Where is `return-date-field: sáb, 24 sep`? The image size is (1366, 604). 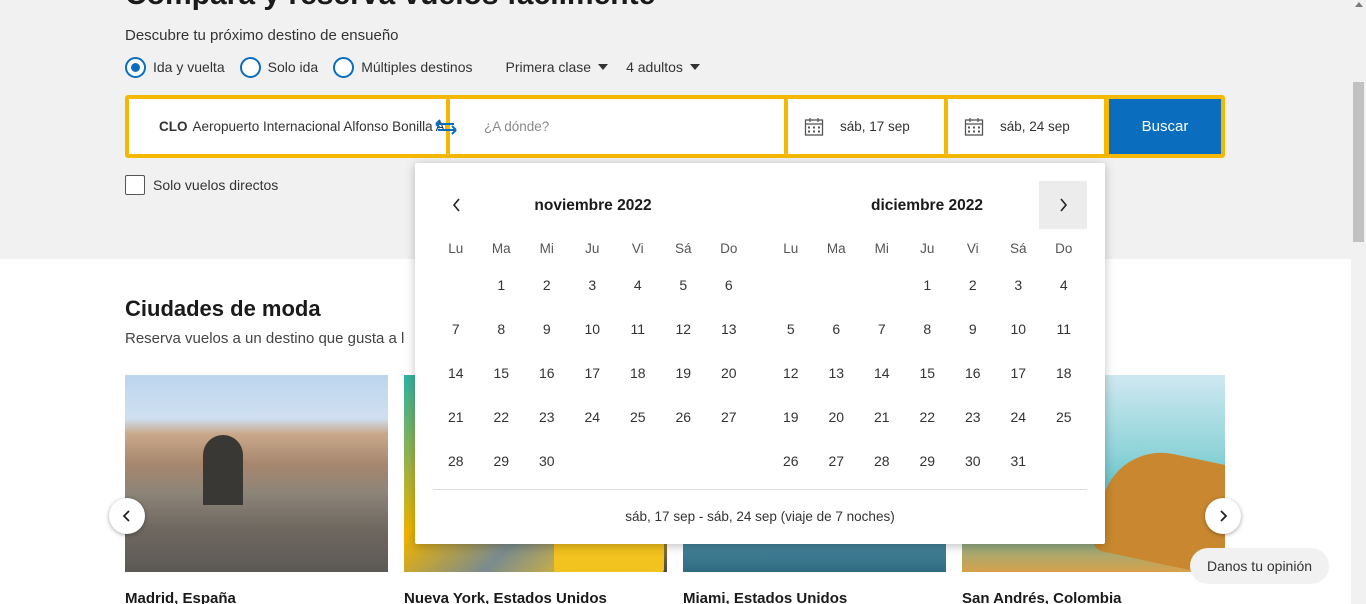 return-date-field: sáb, 24 sep is located at coordinates (1026, 126).